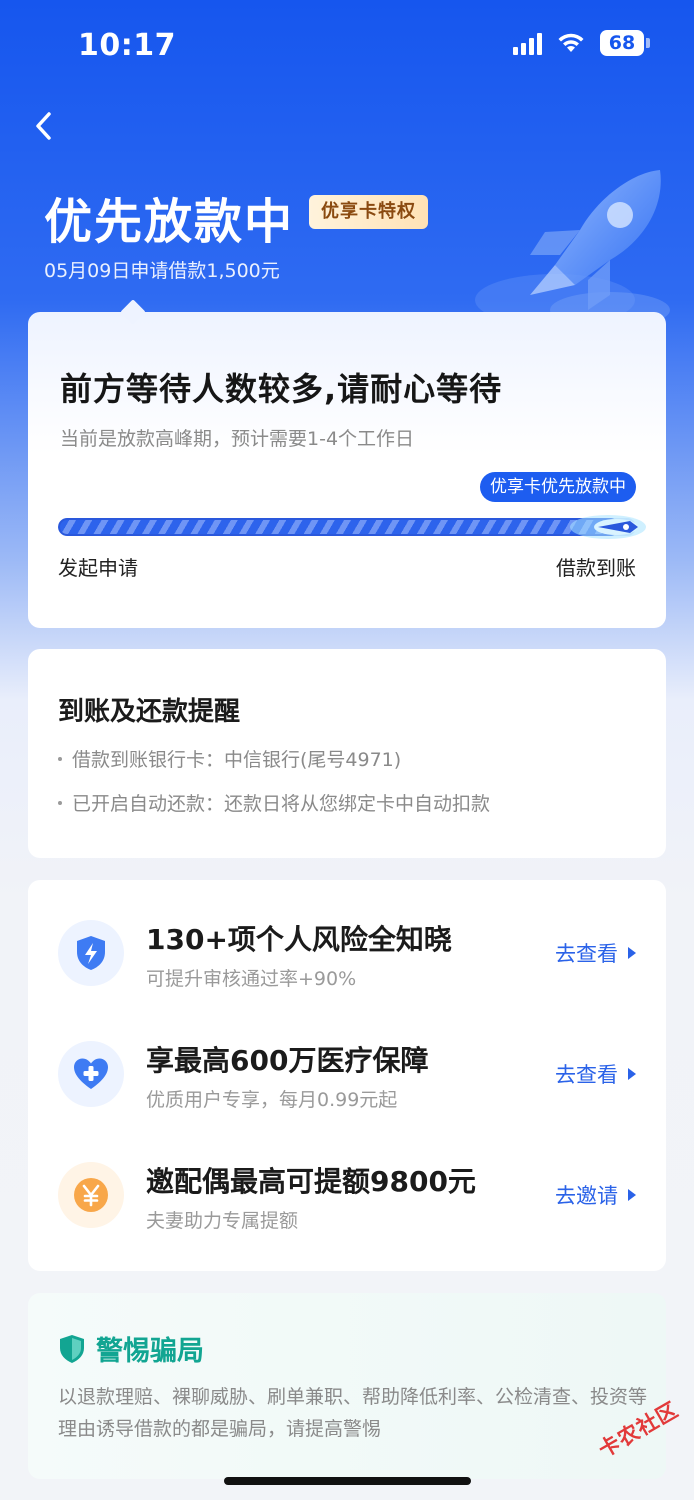  What do you see at coordinates (595, 1074) in the screenshot?
I see `view-medical-insurance-button: 去查看` at bounding box center [595, 1074].